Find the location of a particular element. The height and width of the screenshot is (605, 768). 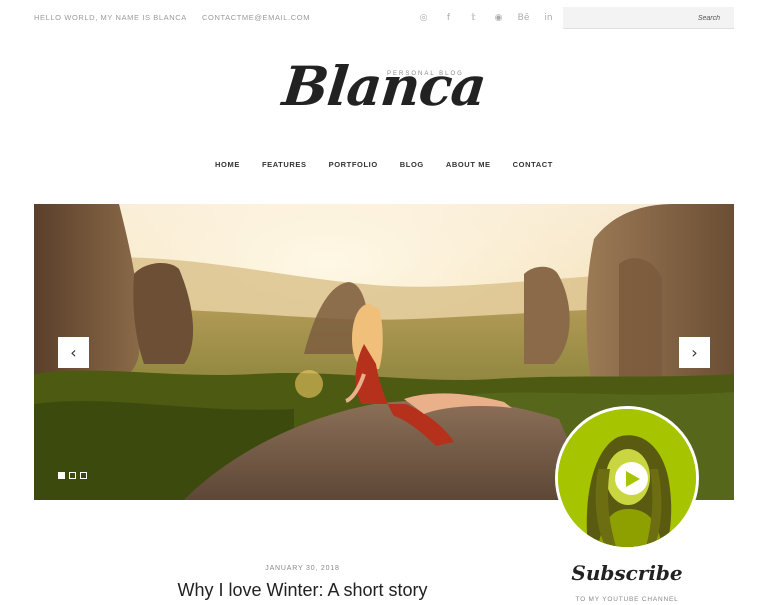

subscribe-subtitle: TO MY YOUTUBE CHANNEL is located at coordinates (627, 599).